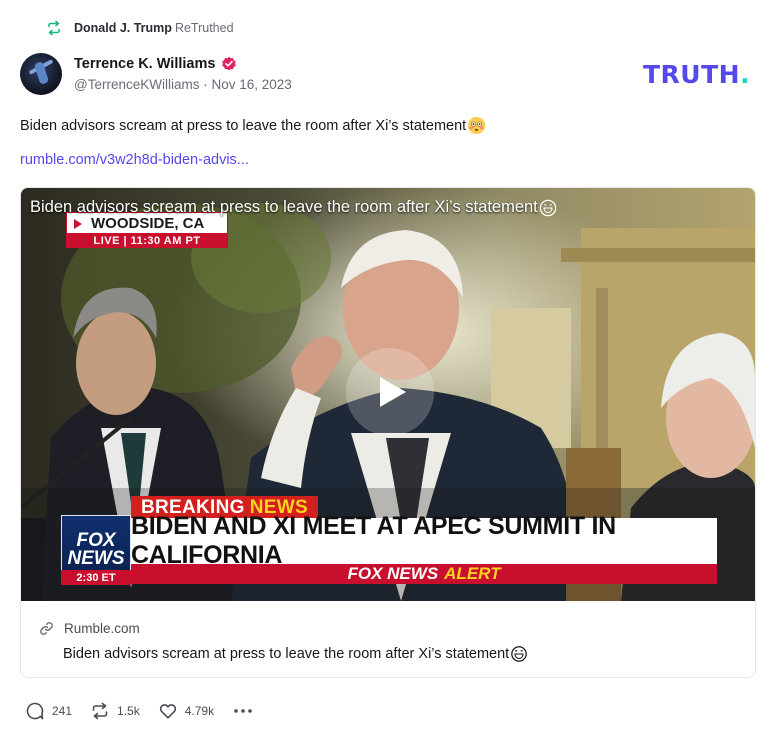  Describe the element at coordinates (393, 573) in the screenshot. I see `alert-prefix: FOX NEWS` at that location.